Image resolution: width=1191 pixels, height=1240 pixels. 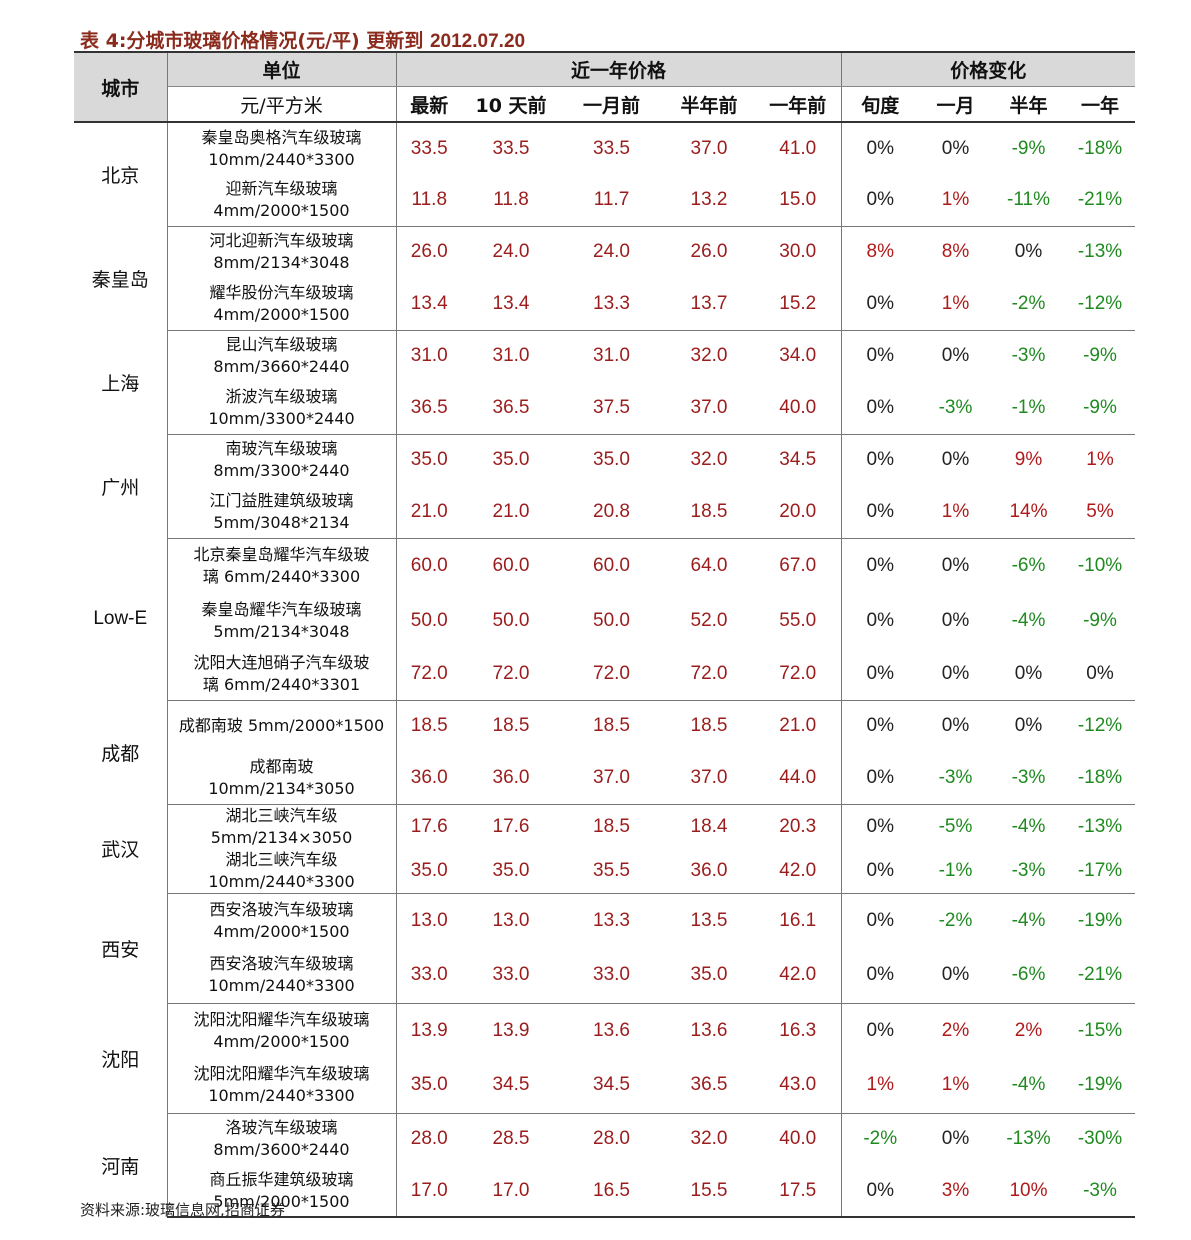 I want to click on change-cell: -9%, so click(x=1100, y=408).